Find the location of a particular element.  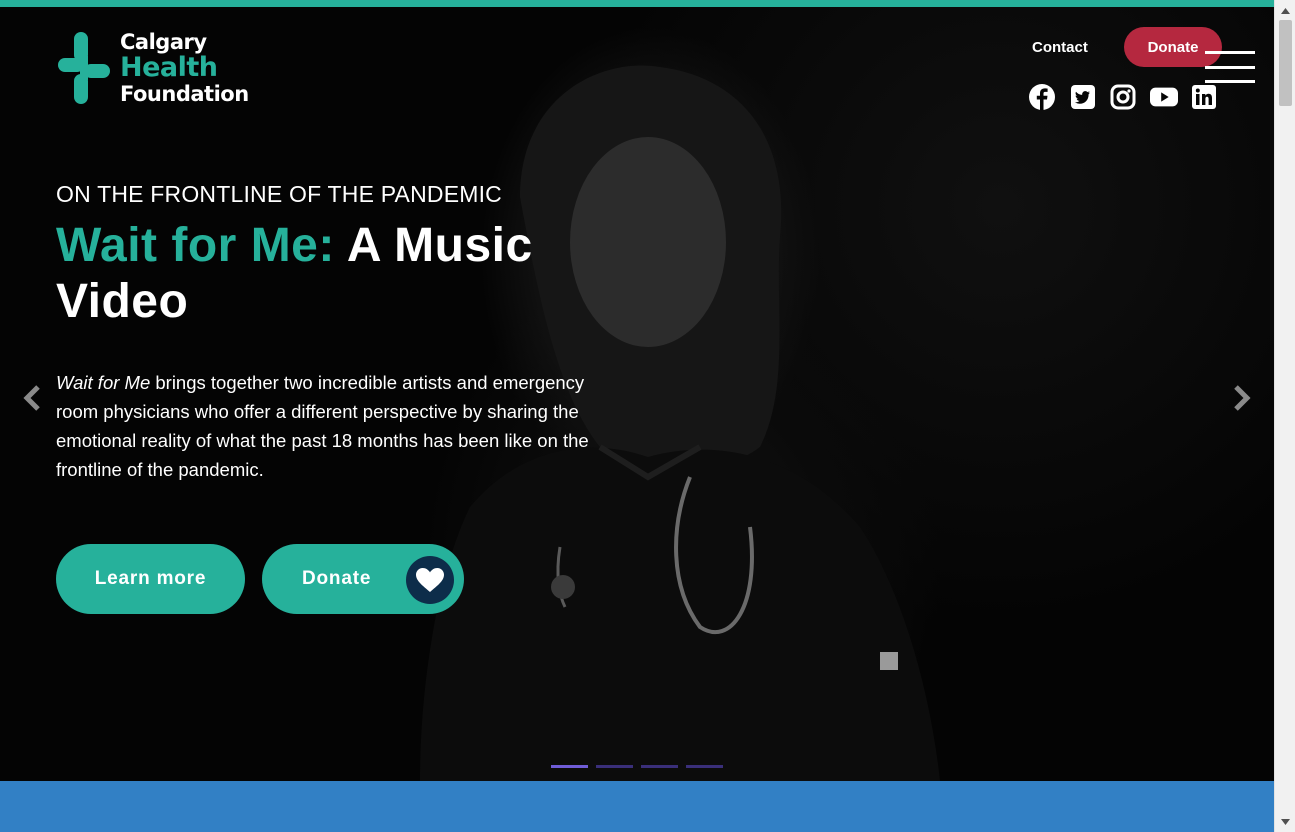

hero-intro-title: Wait for Me is located at coordinates (103, 382).